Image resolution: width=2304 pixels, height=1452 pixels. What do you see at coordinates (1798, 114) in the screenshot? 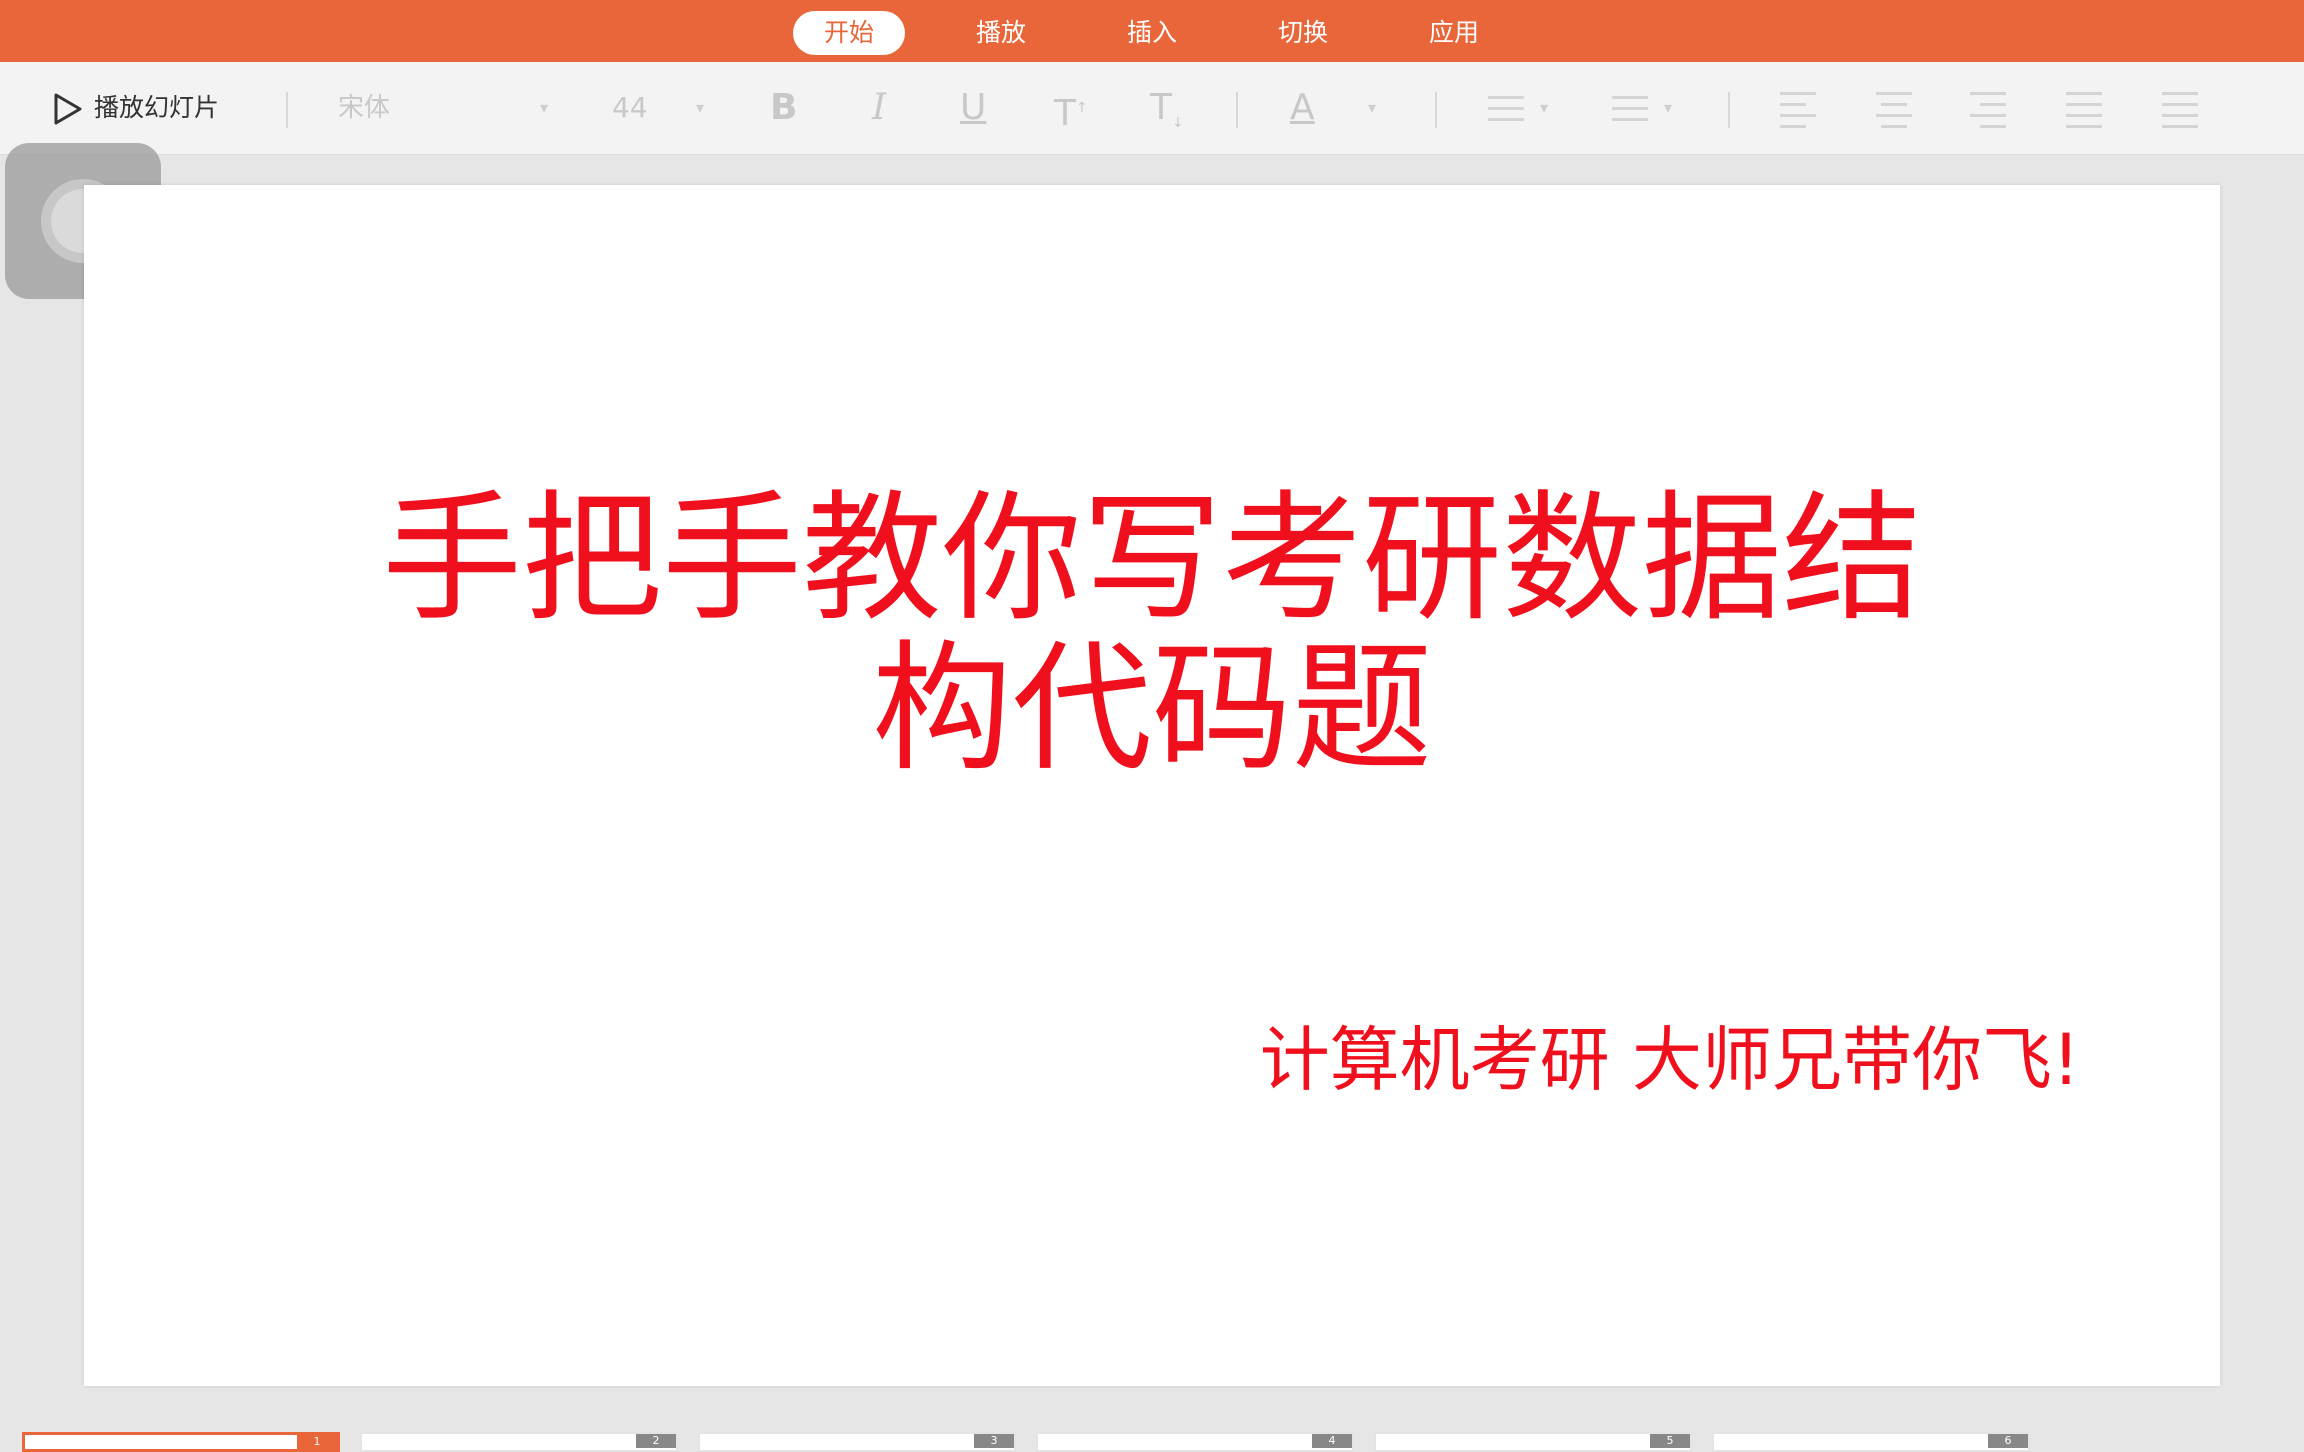
I see `align-left-icon` at bounding box center [1798, 114].